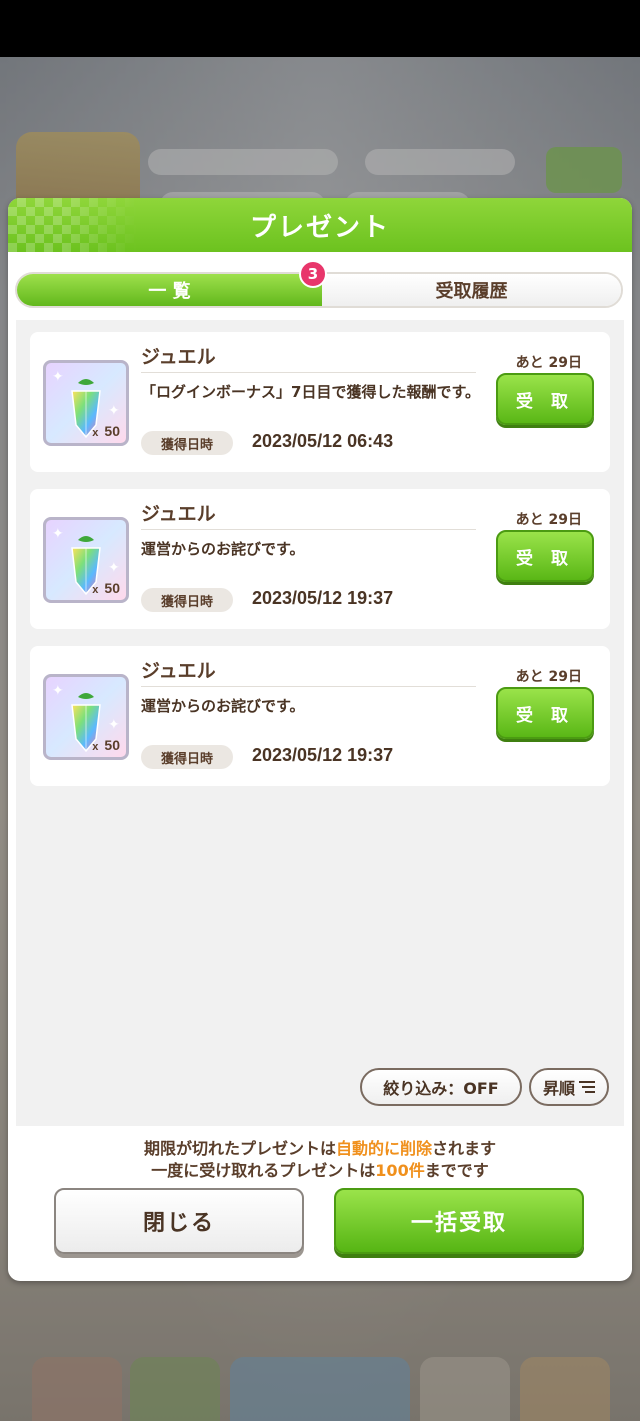  Describe the element at coordinates (313, 274) in the screenshot. I see `notification-badge: 3` at that location.